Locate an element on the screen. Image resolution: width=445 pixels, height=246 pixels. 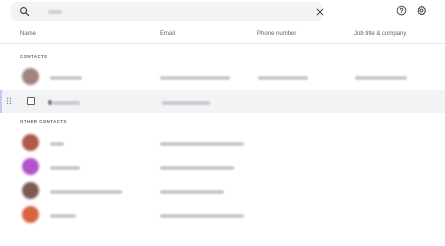
gear-icon is located at coordinates (421, 10).